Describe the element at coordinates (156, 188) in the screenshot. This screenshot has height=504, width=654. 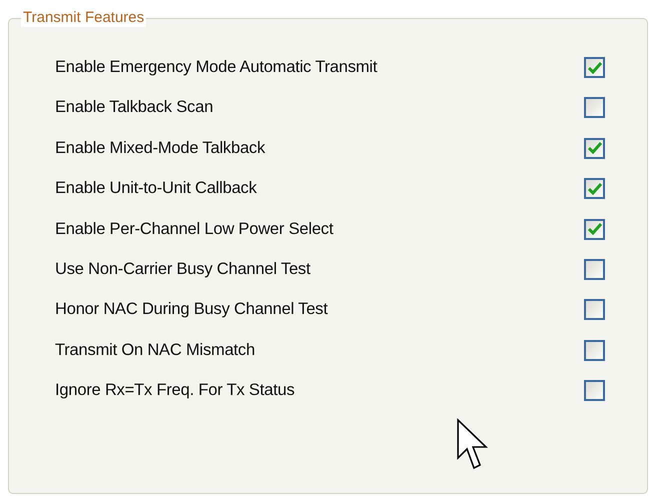
I see `option-label: Enable Unit-to-Unit Callback` at that location.